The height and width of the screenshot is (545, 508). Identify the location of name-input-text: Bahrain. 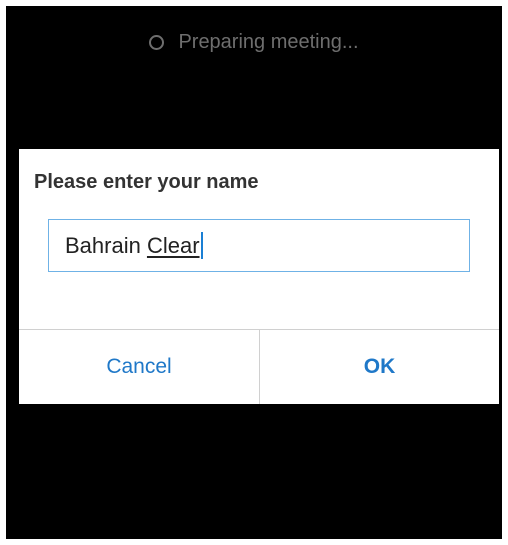
(106, 245).